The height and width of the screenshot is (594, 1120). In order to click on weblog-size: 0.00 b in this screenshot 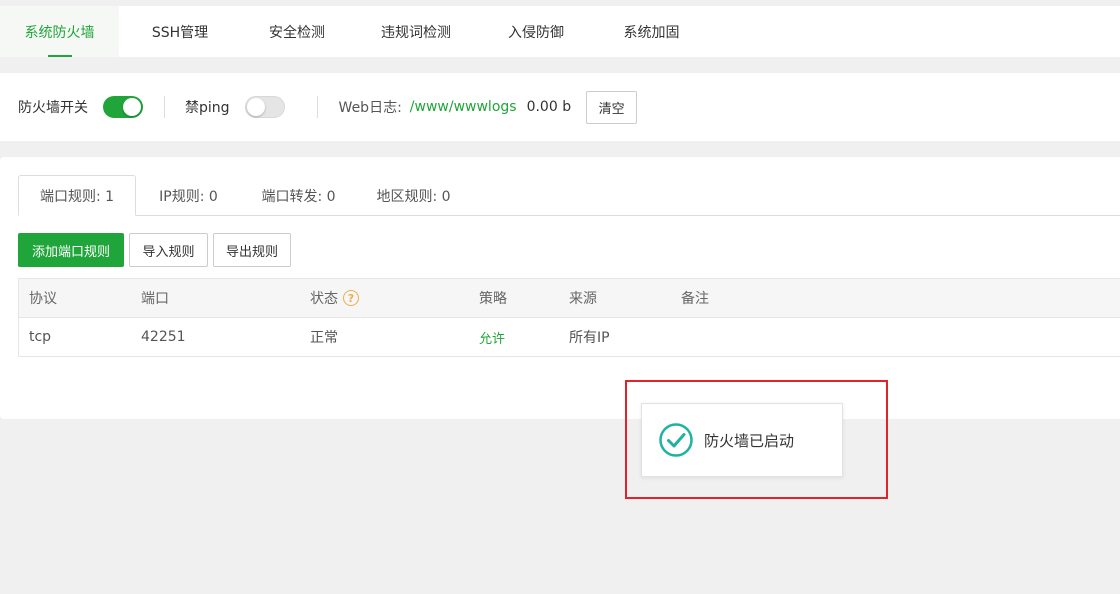, I will do `click(549, 107)`.